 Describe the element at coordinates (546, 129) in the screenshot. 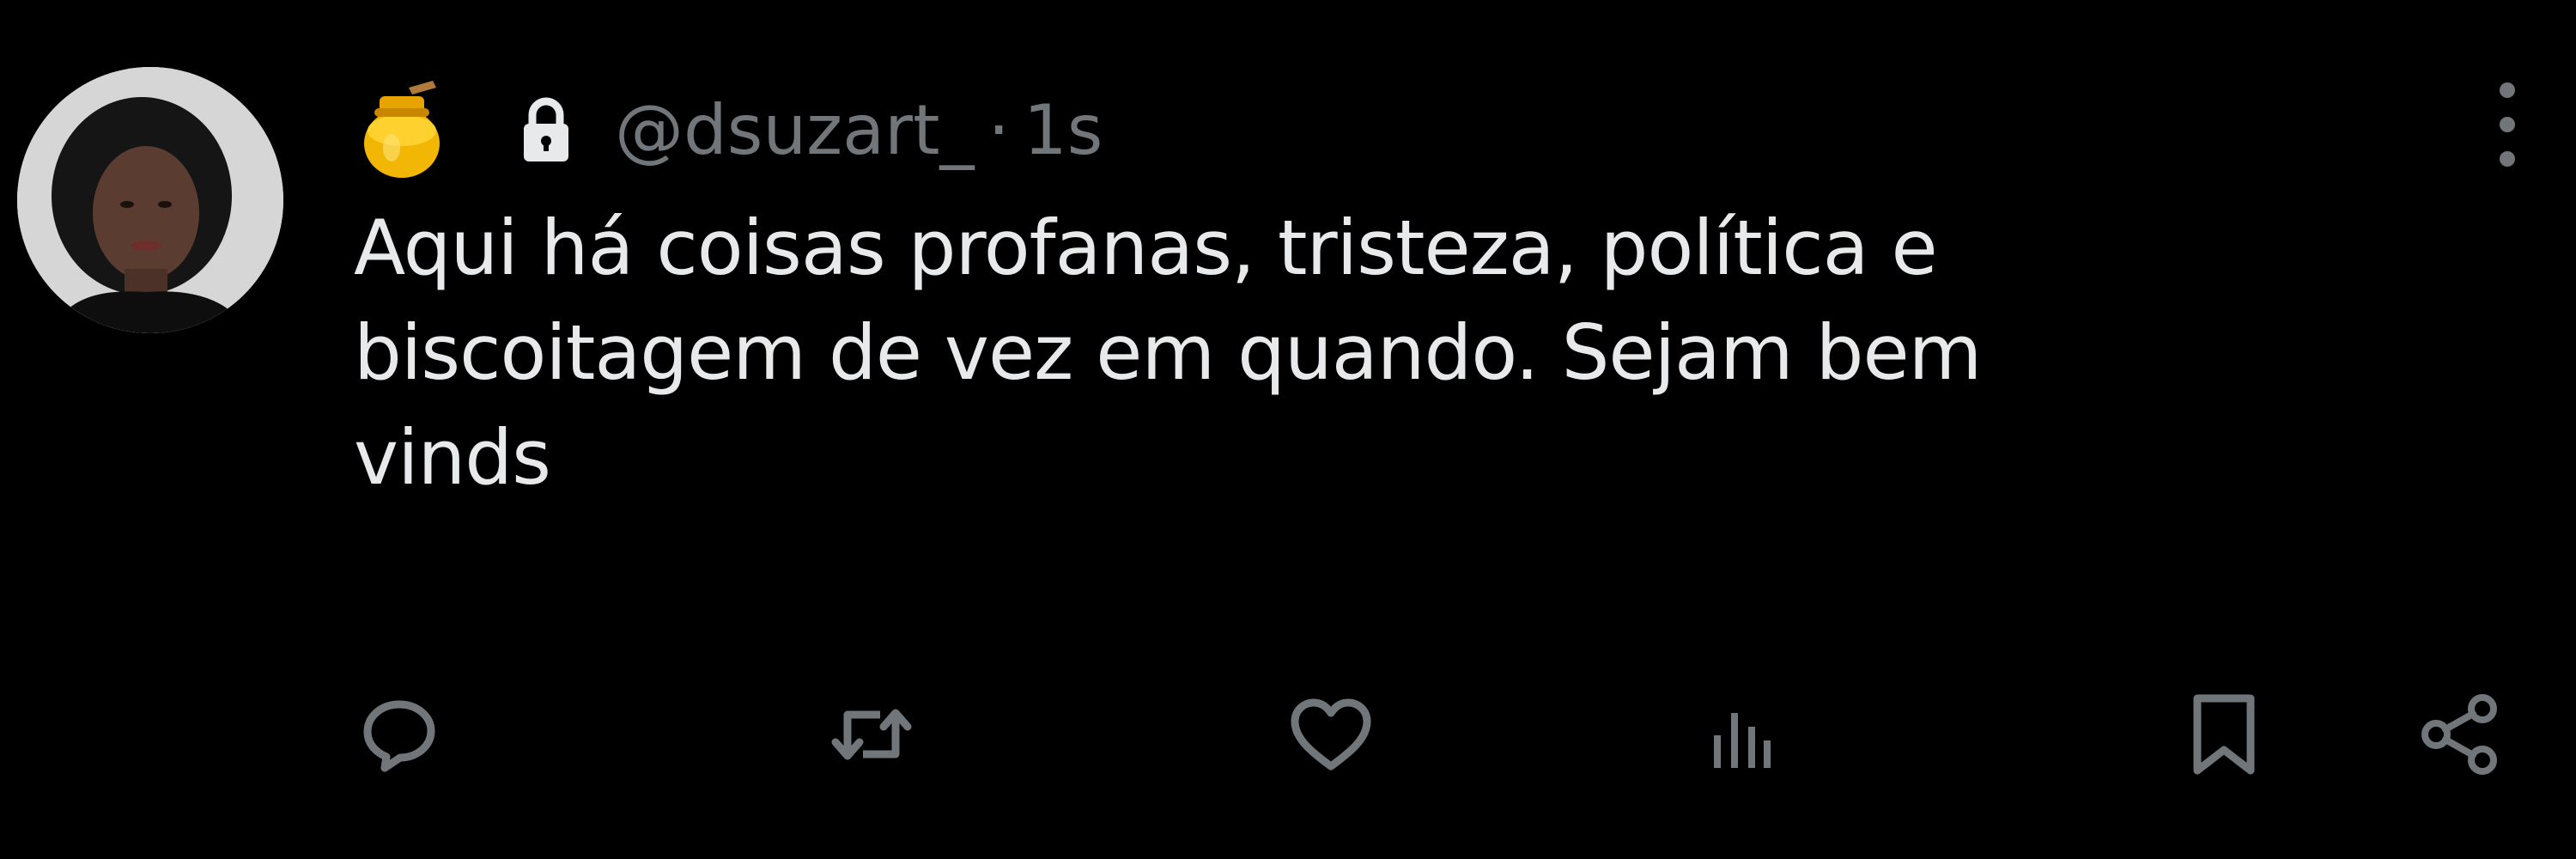

I see `lock-icon` at that location.